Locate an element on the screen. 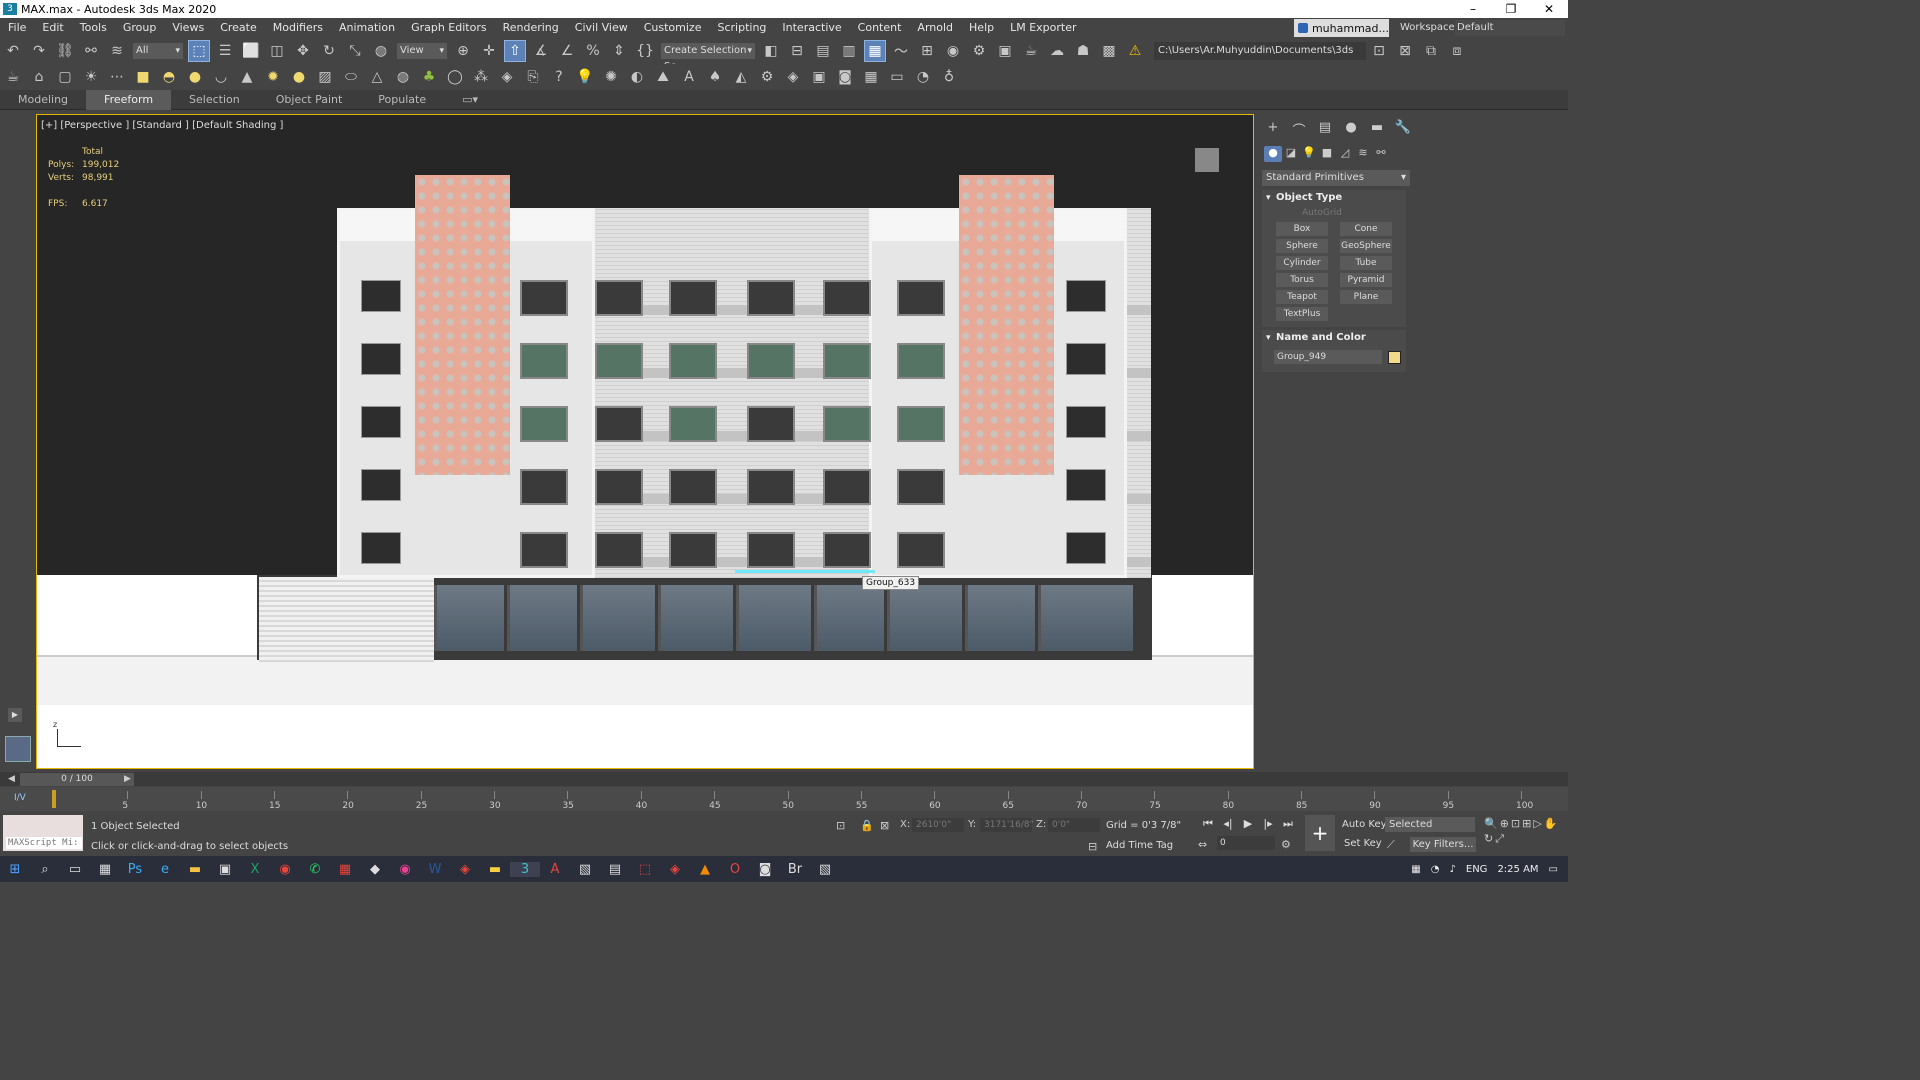  viewport-layout-button is located at coordinates (18, 749).